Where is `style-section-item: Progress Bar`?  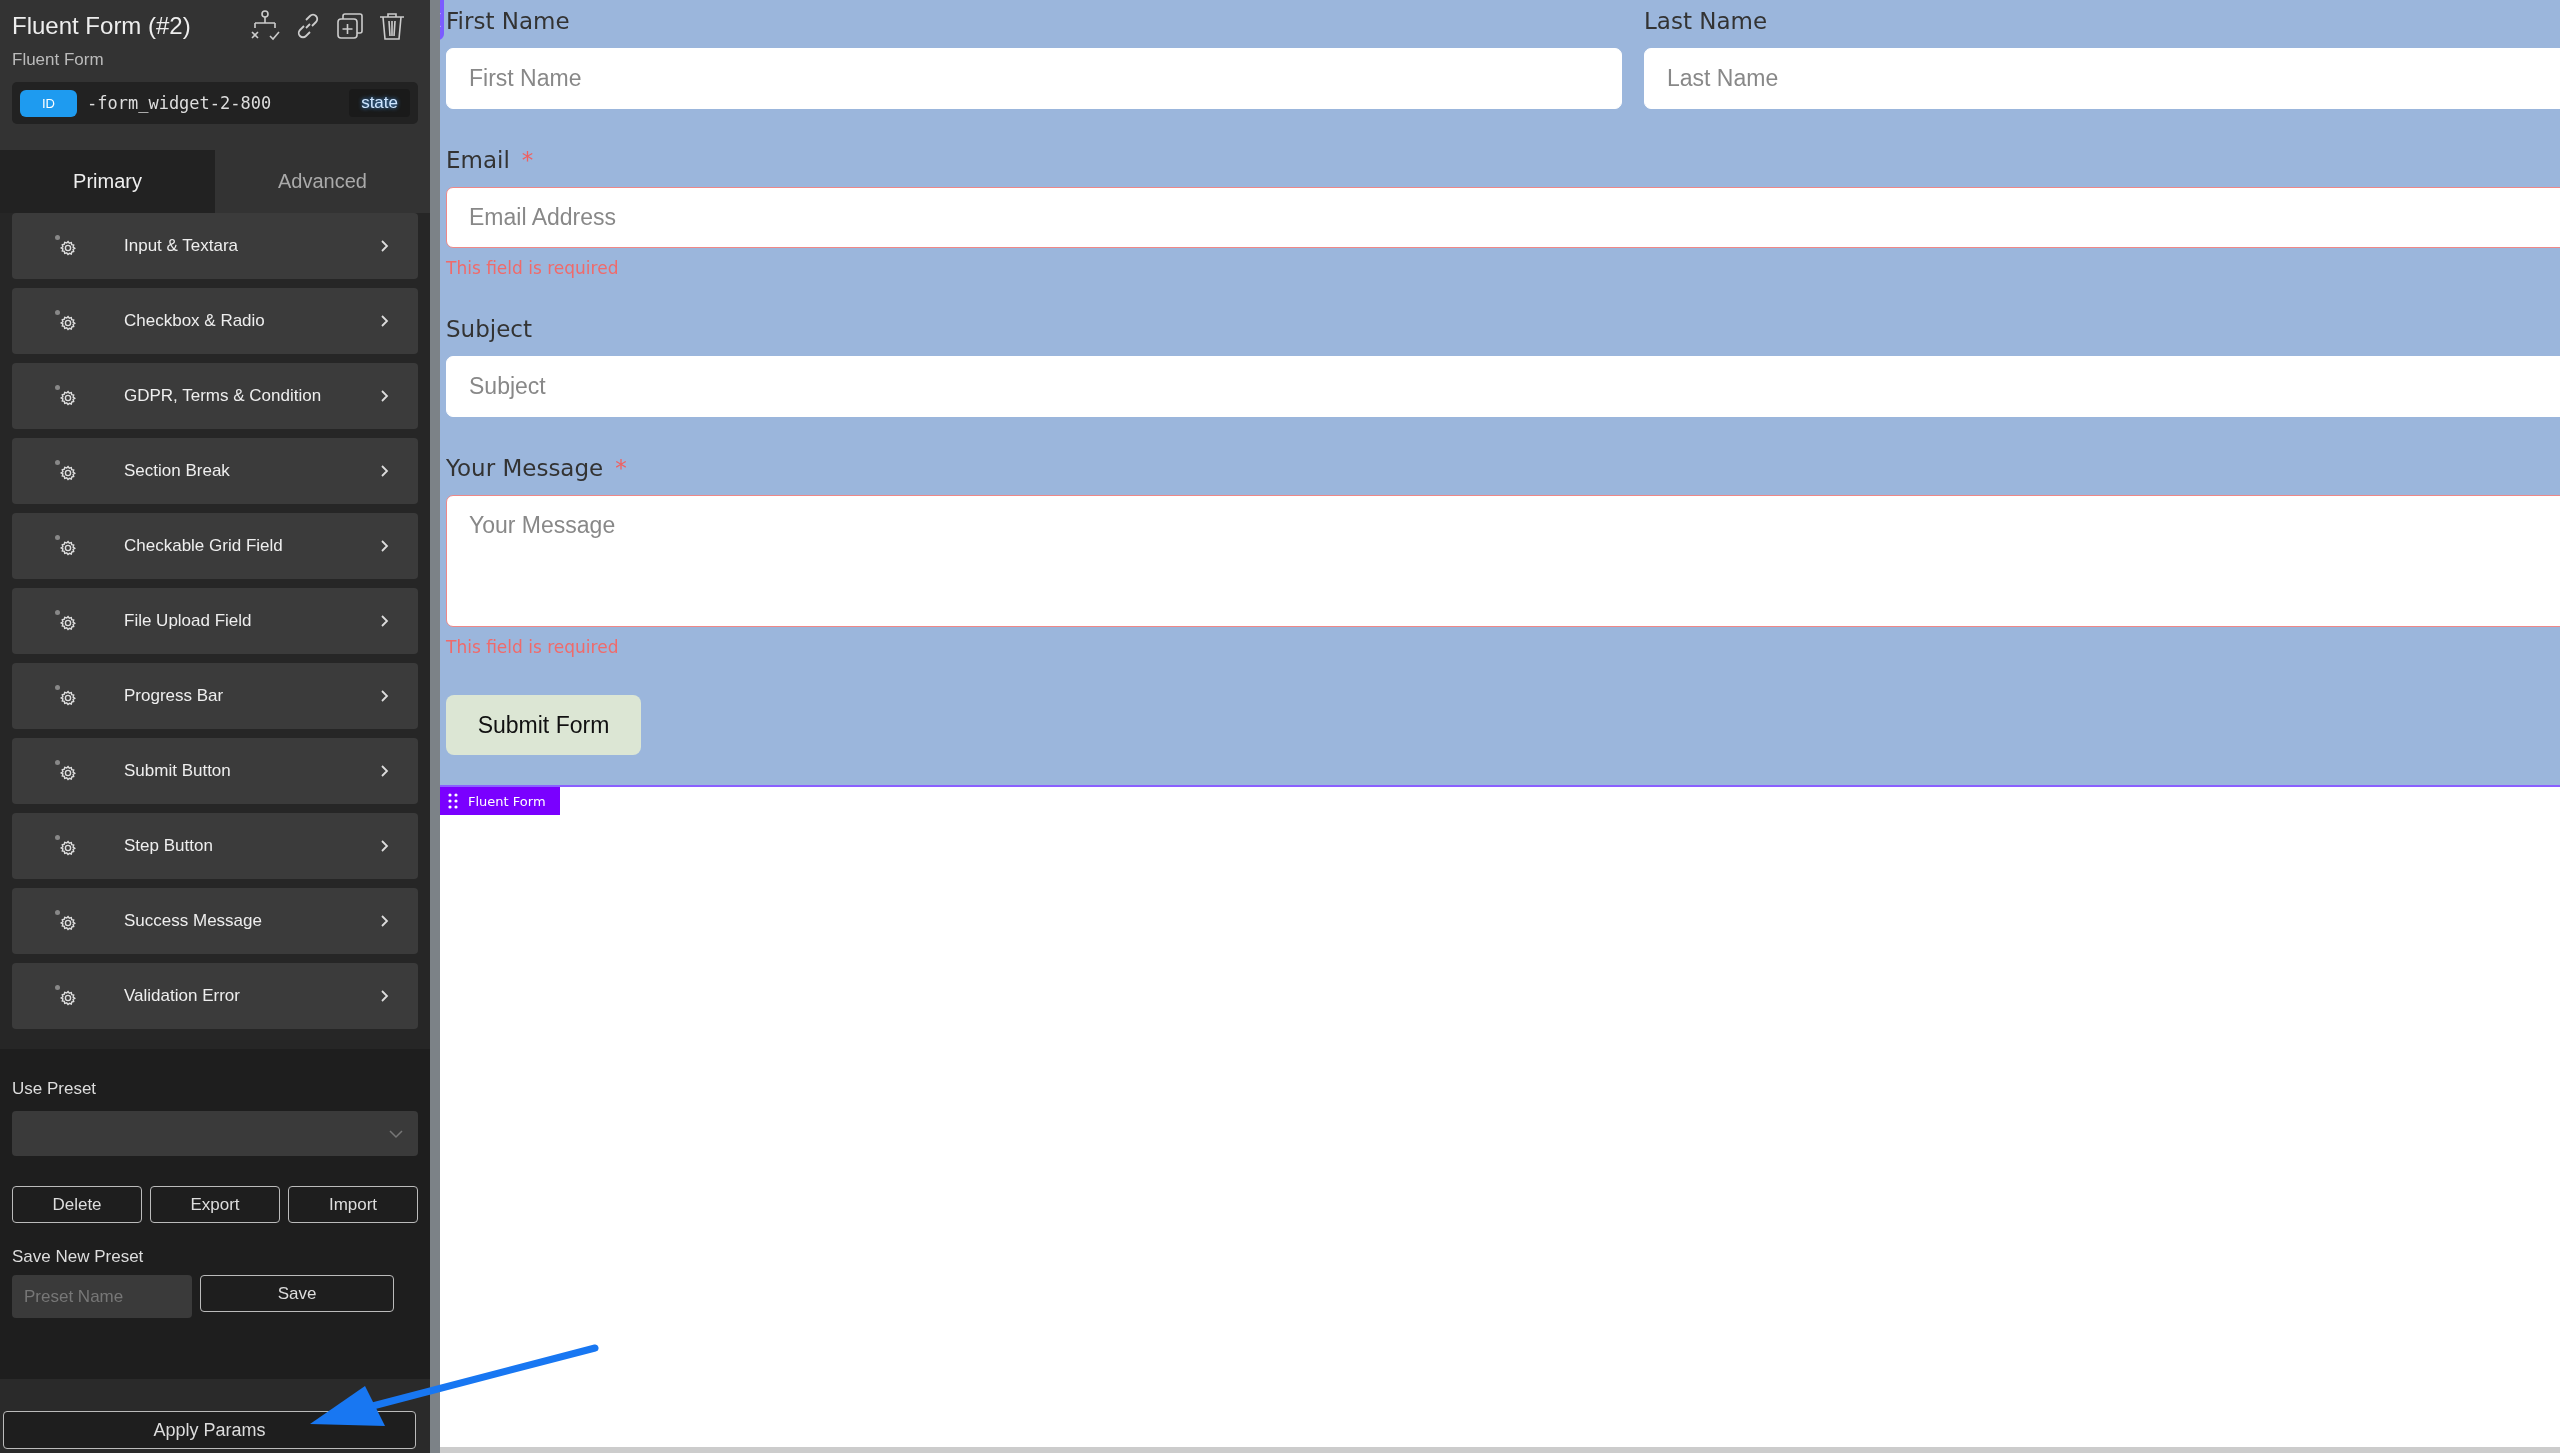
style-section-item: Progress Bar is located at coordinates (215, 696).